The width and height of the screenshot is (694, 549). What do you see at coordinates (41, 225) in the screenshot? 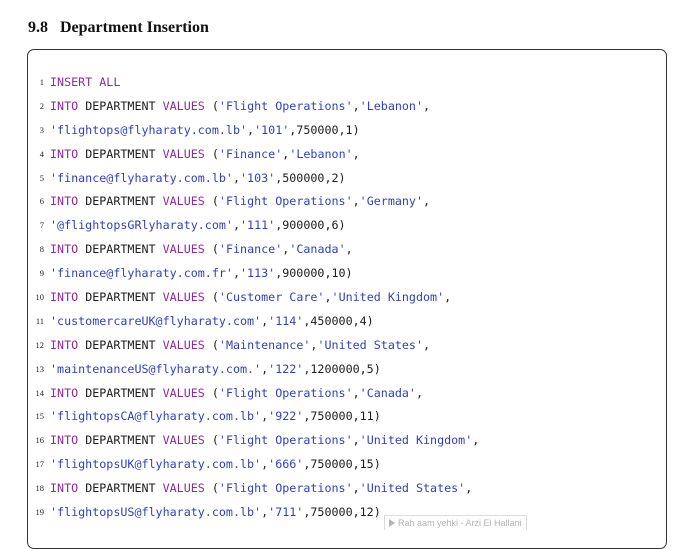
I see `line-number: 7` at bounding box center [41, 225].